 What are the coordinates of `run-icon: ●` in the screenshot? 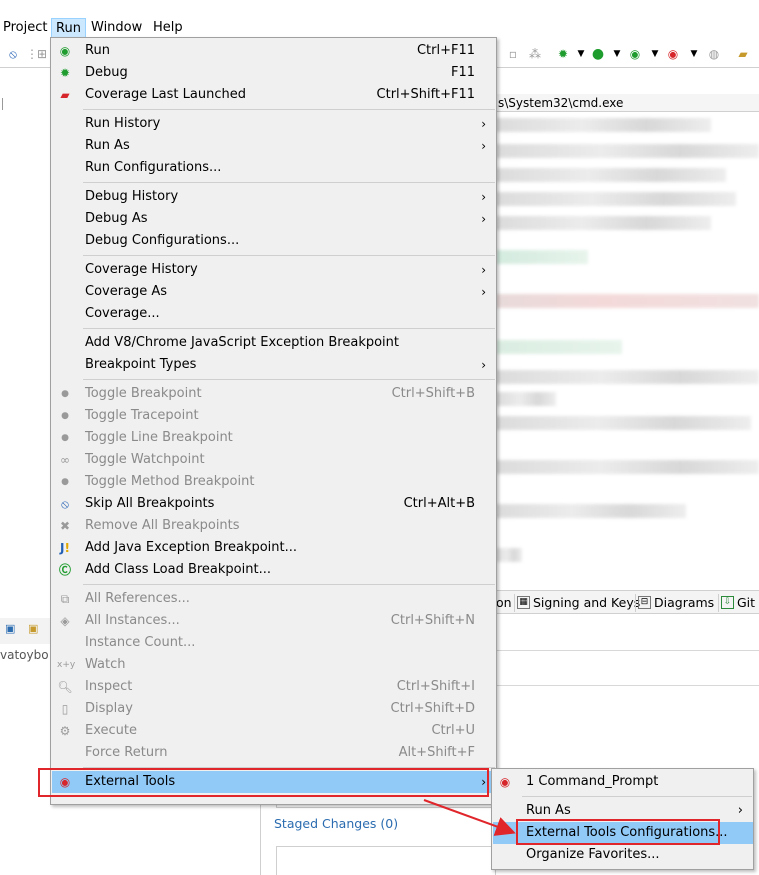 It's located at (598, 54).